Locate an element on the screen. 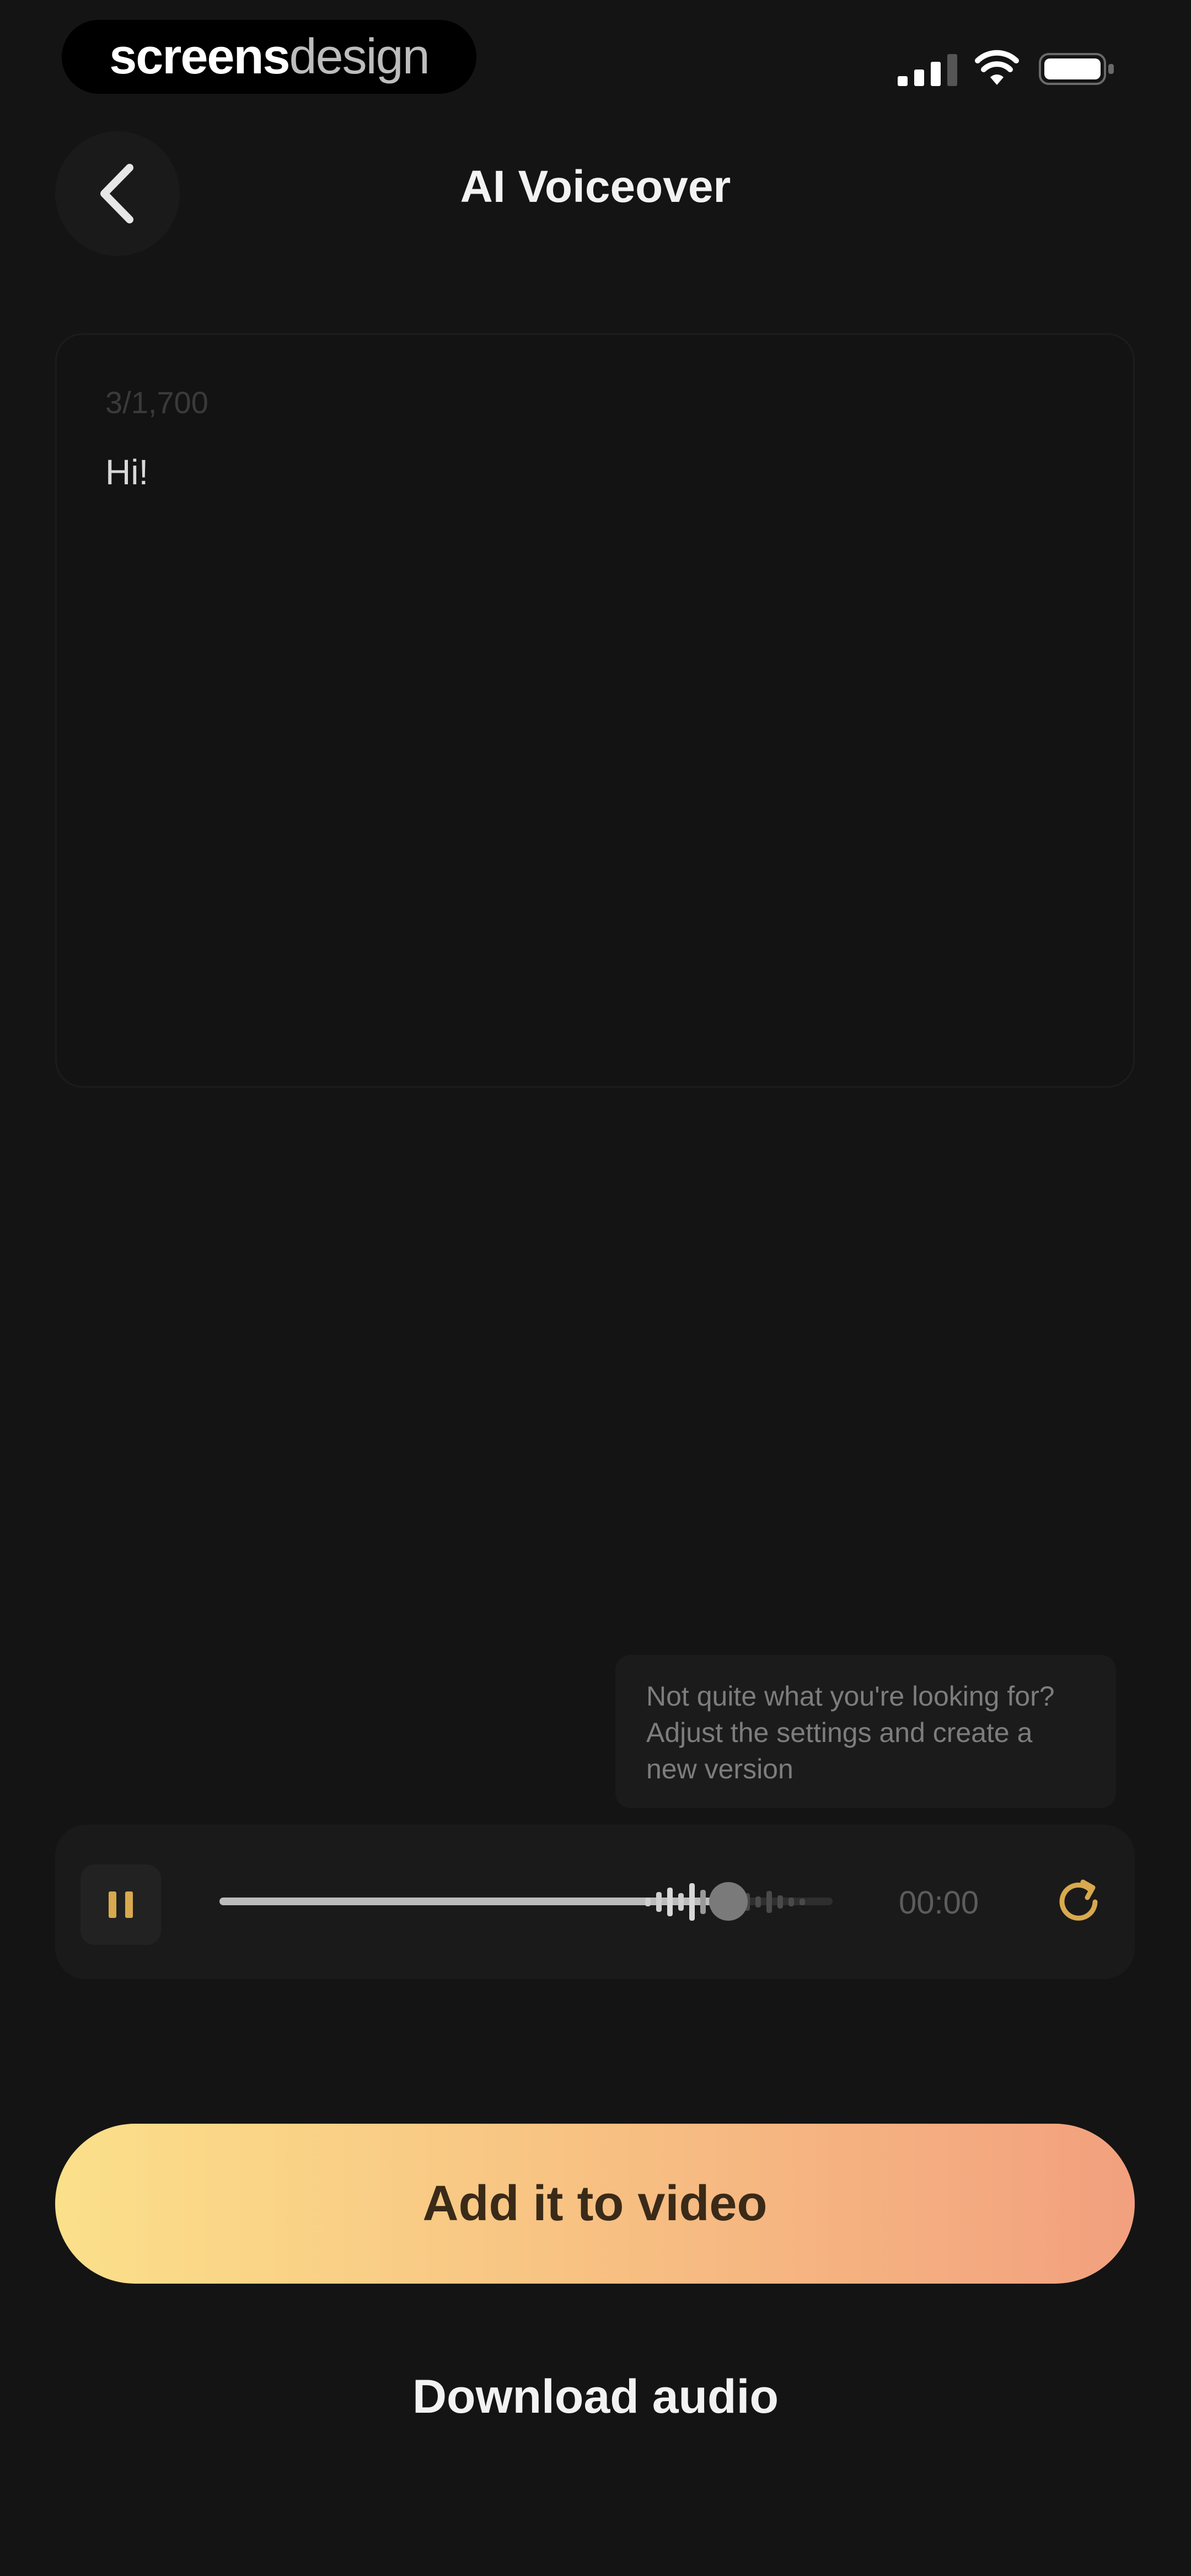 Image resolution: width=1191 pixels, height=2576 pixels. add-to-video-button: Add it to video is located at coordinates (595, 2204).